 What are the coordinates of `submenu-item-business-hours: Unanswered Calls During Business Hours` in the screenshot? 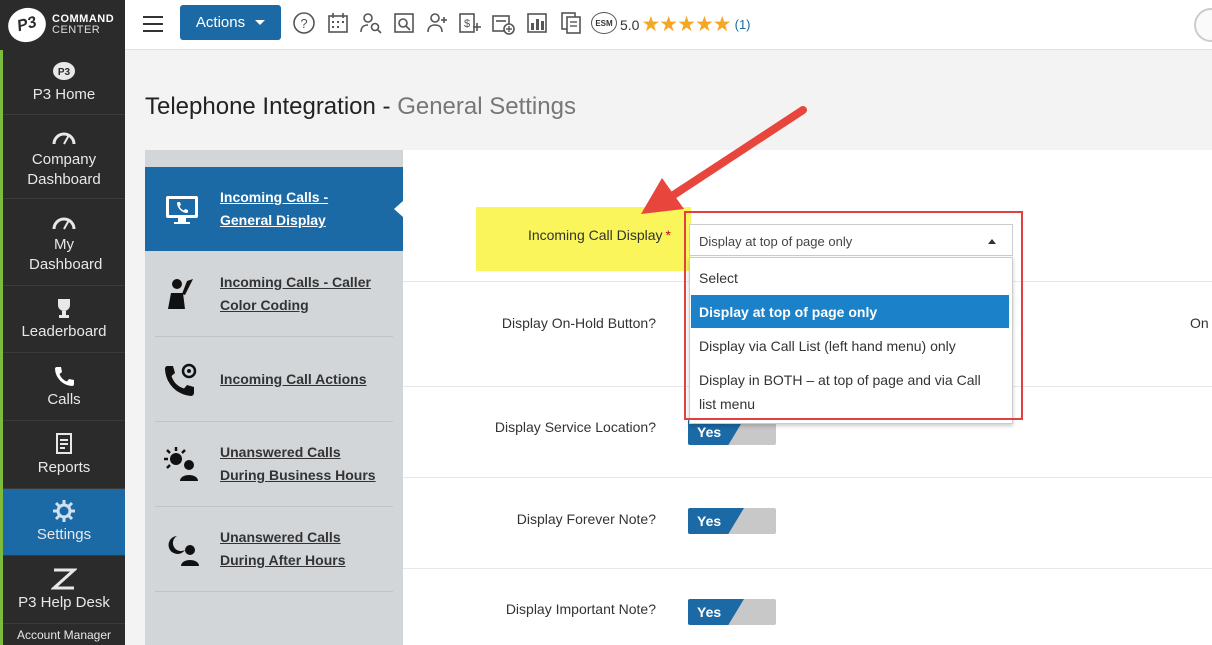 It's located at (274, 464).